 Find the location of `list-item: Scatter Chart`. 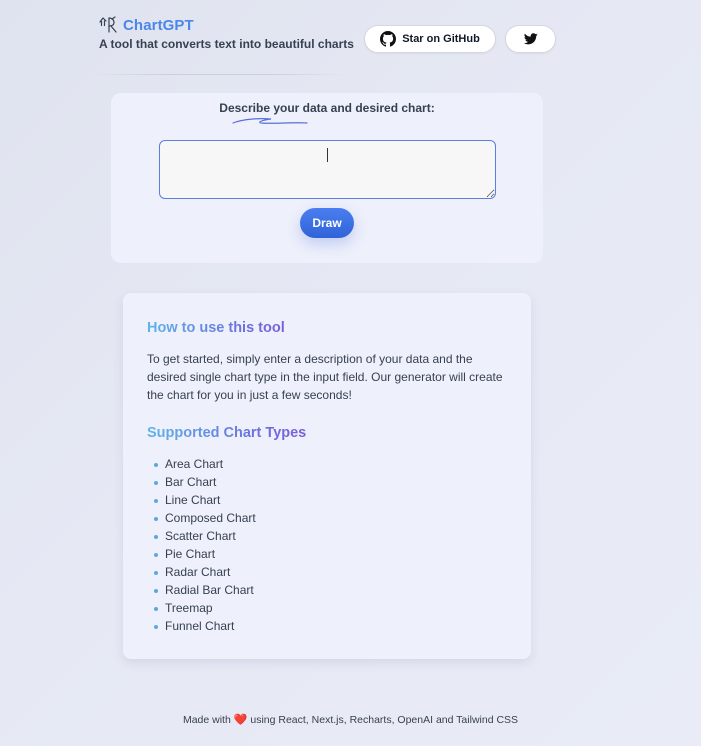

list-item: Scatter Chart is located at coordinates (201, 536).